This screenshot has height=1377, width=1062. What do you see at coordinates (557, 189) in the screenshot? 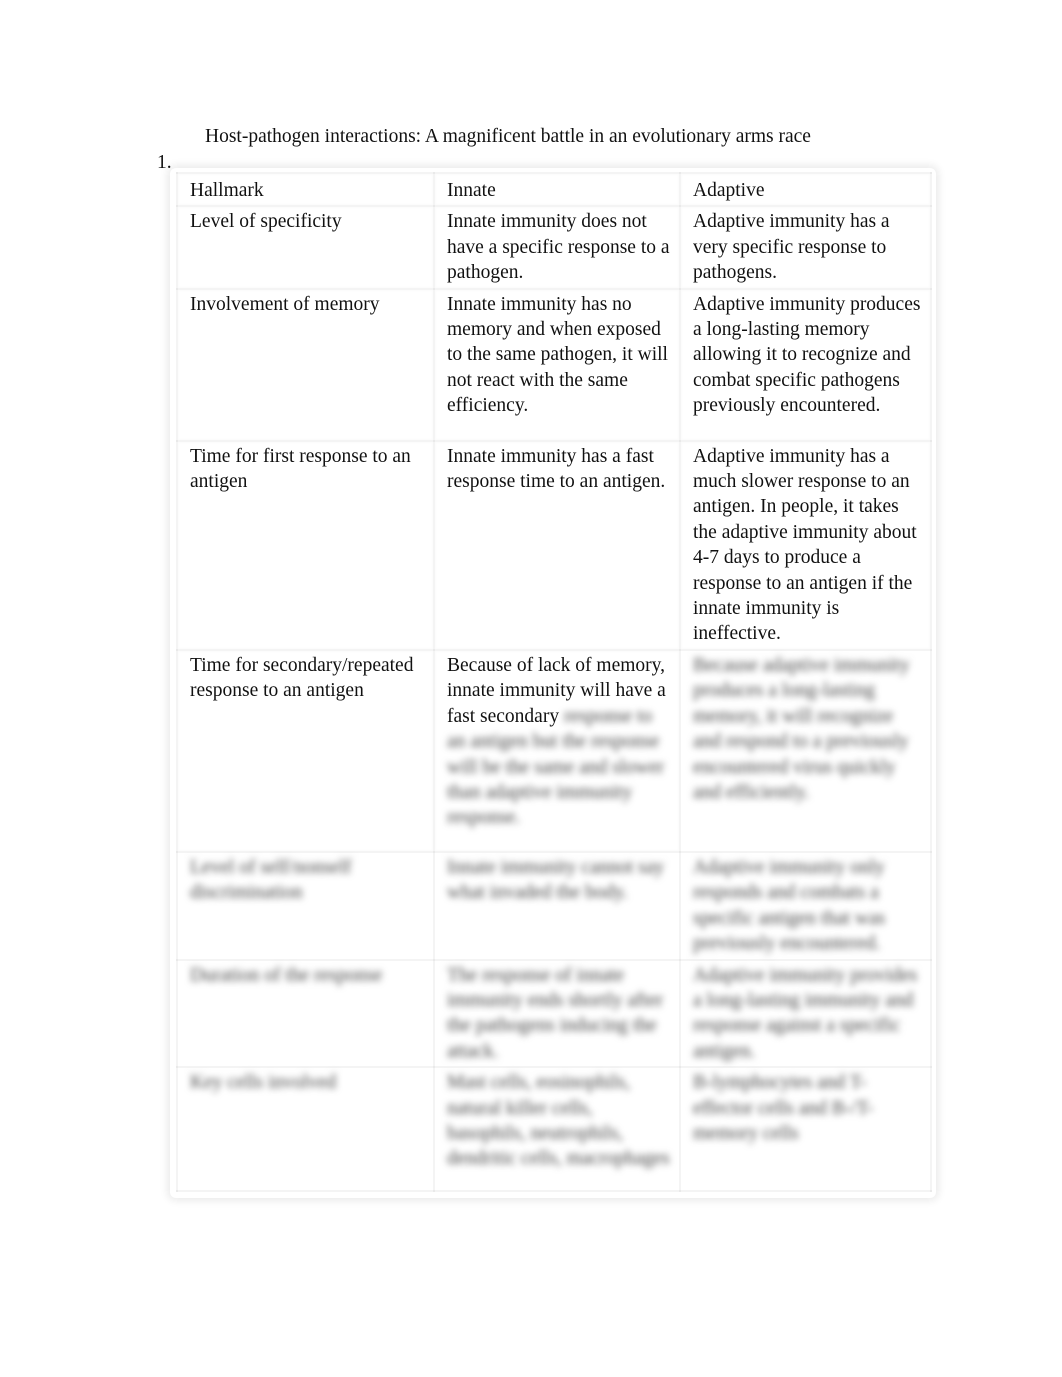
I see `header-innate: Innate` at bounding box center [557, 189].